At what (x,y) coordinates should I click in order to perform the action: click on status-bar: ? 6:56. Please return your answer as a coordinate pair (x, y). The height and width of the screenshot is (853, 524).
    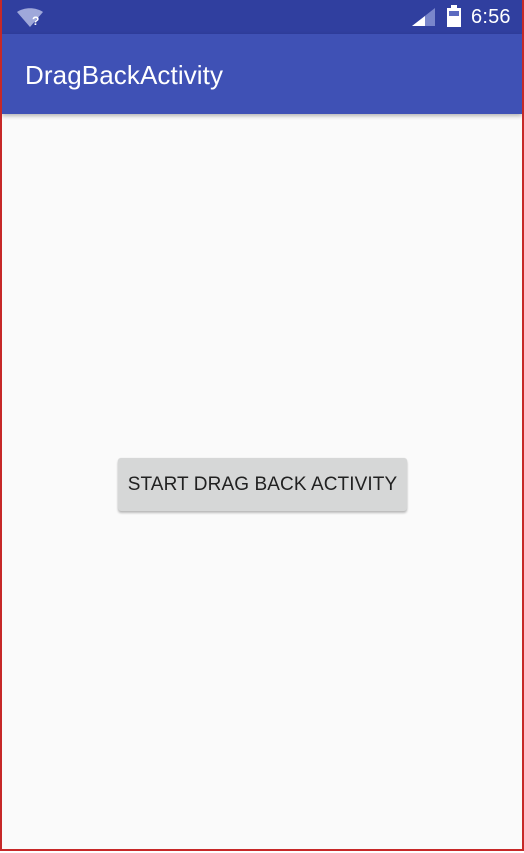
    Looking at the image, I should click on (262, 17).